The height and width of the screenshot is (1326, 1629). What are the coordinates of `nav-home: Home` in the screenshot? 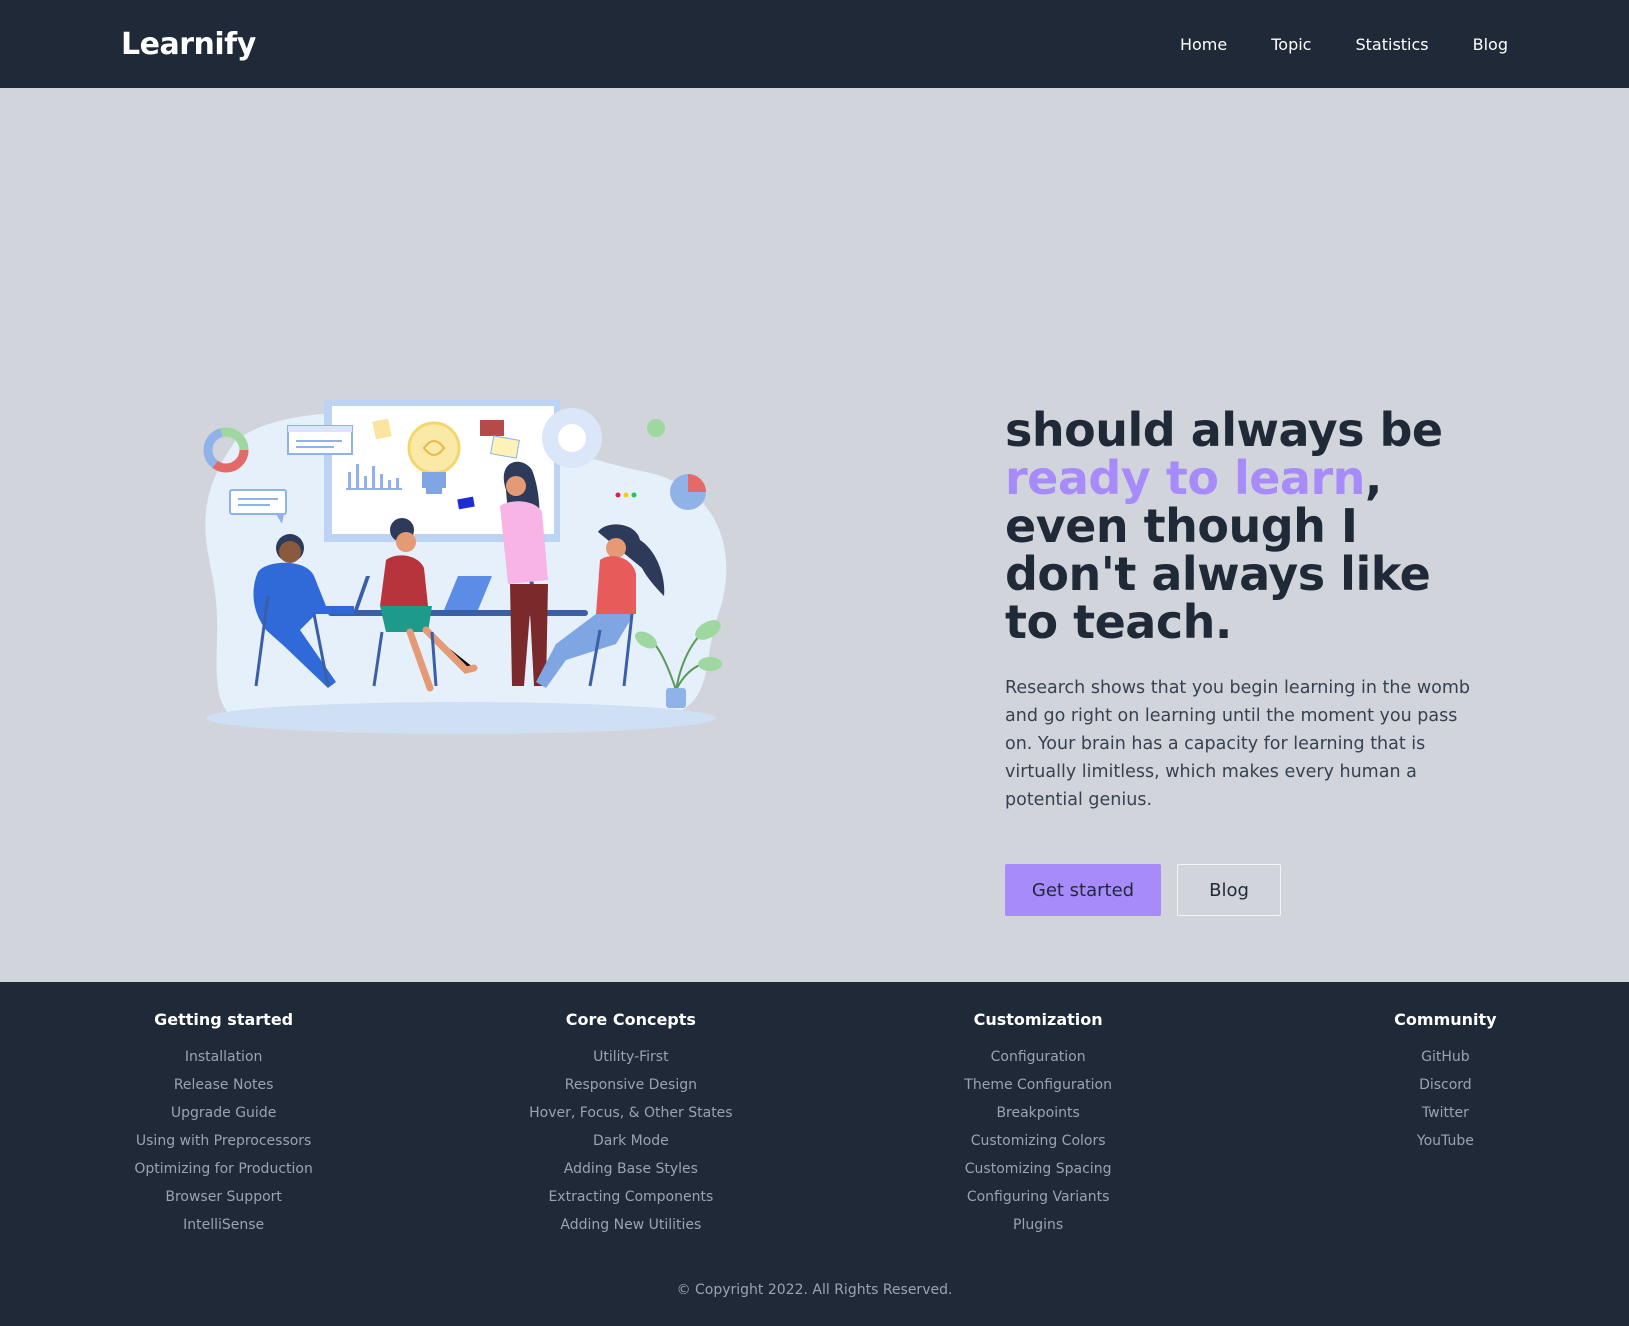 It's located at (1203, 44).